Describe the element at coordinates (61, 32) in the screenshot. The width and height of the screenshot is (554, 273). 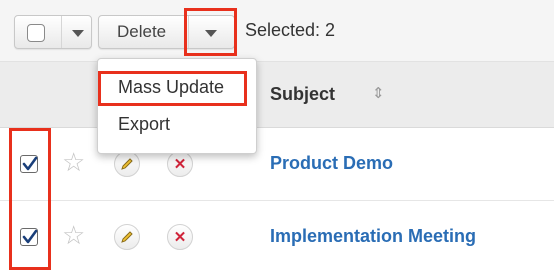
I see `divider` at that location.